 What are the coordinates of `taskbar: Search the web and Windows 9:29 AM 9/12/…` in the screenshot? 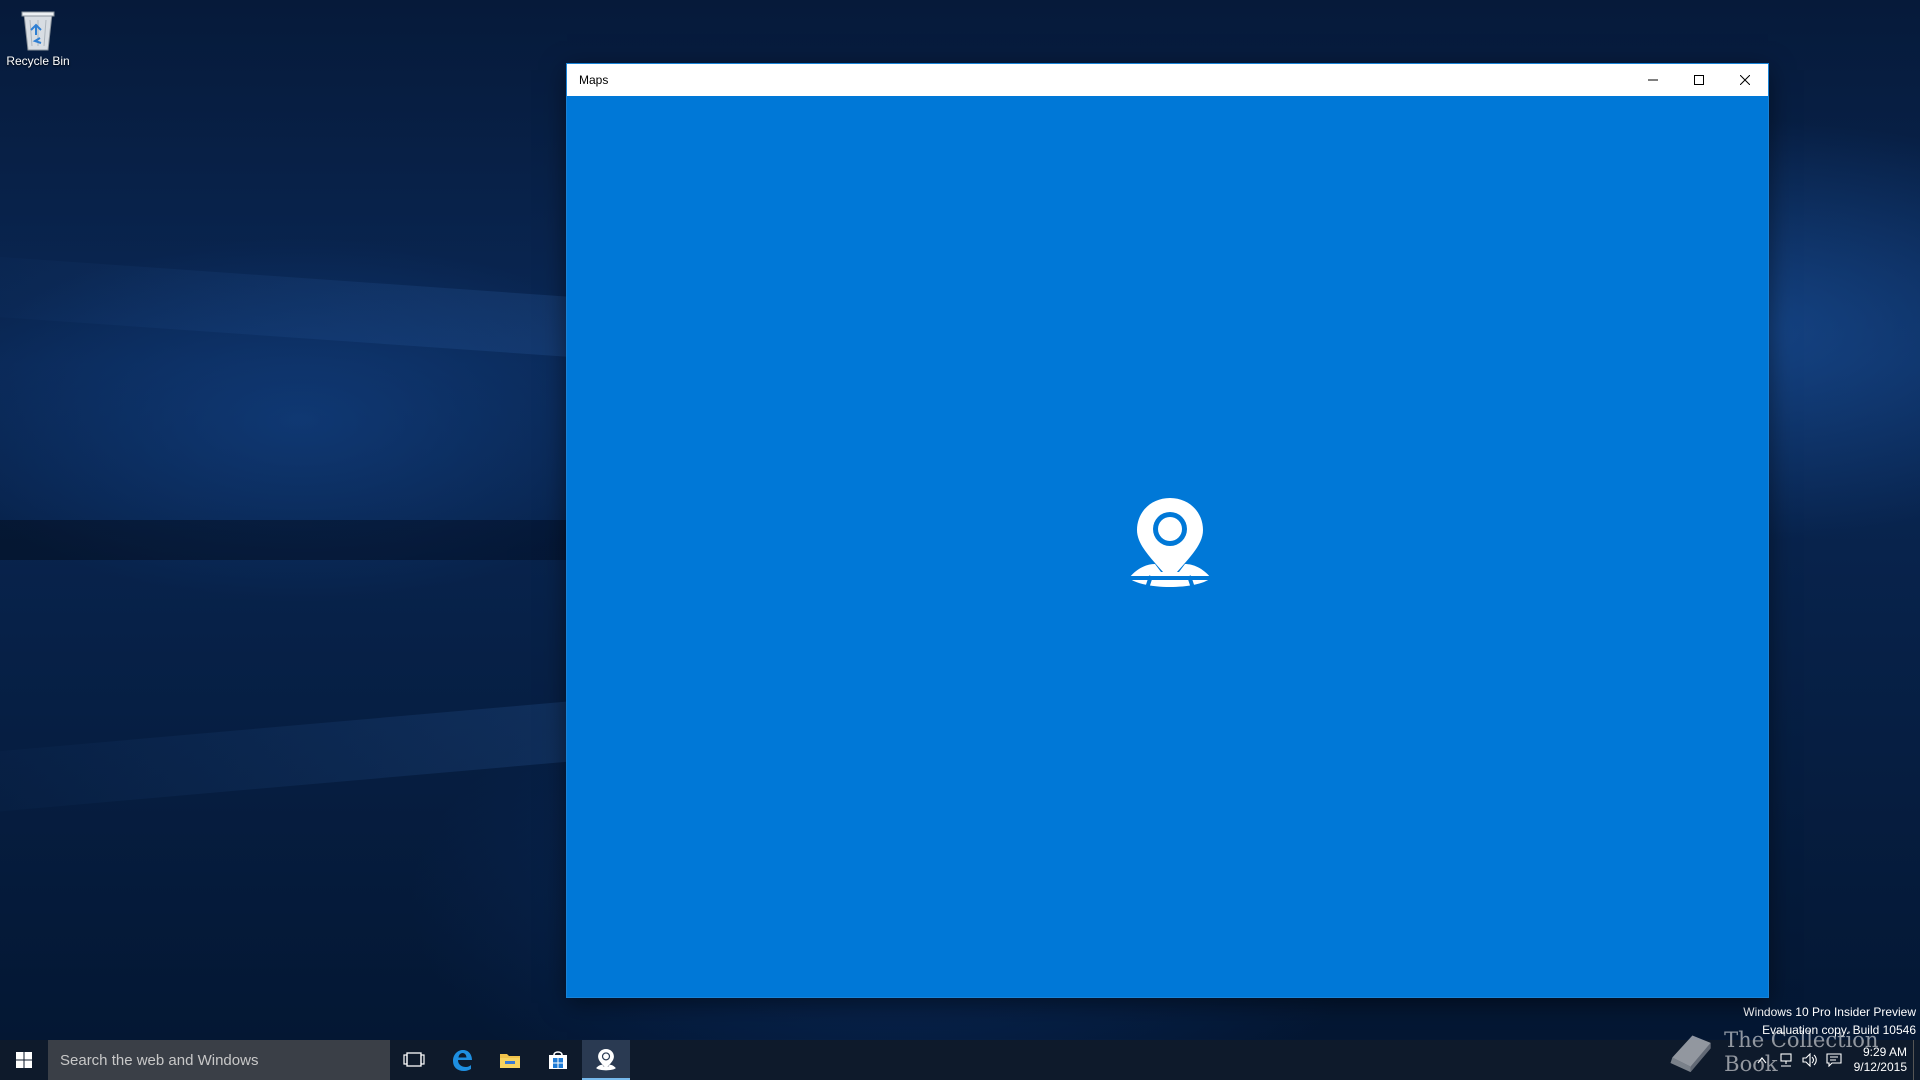 It's located at (960, 1060).